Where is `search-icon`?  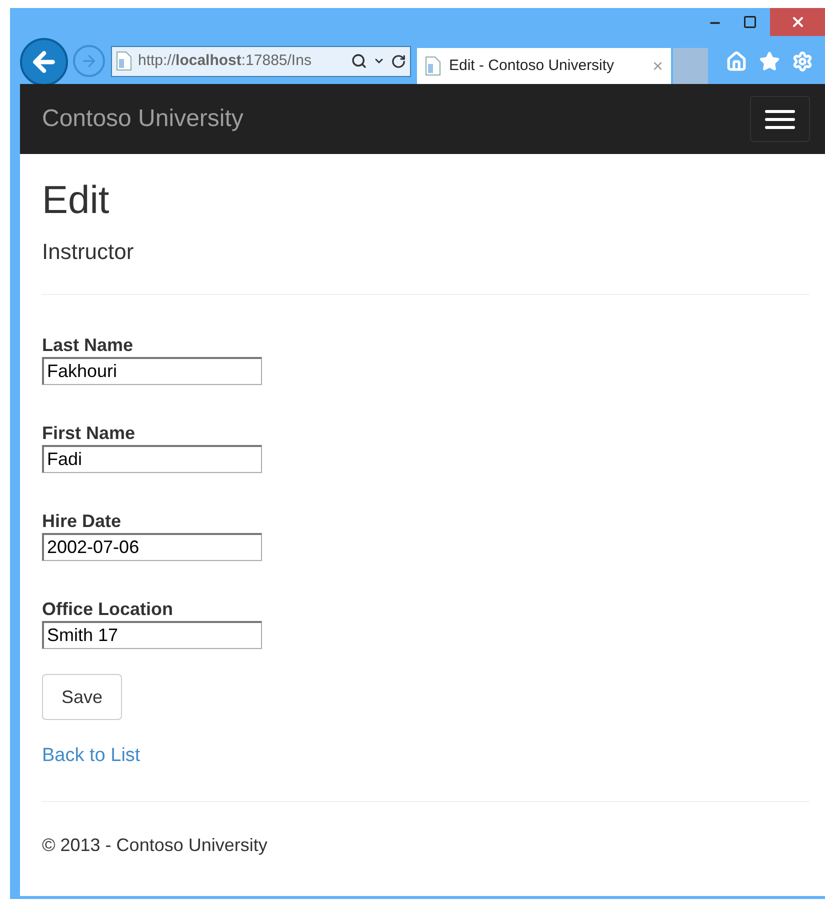 search-icon is located at coordinates (359, 61).